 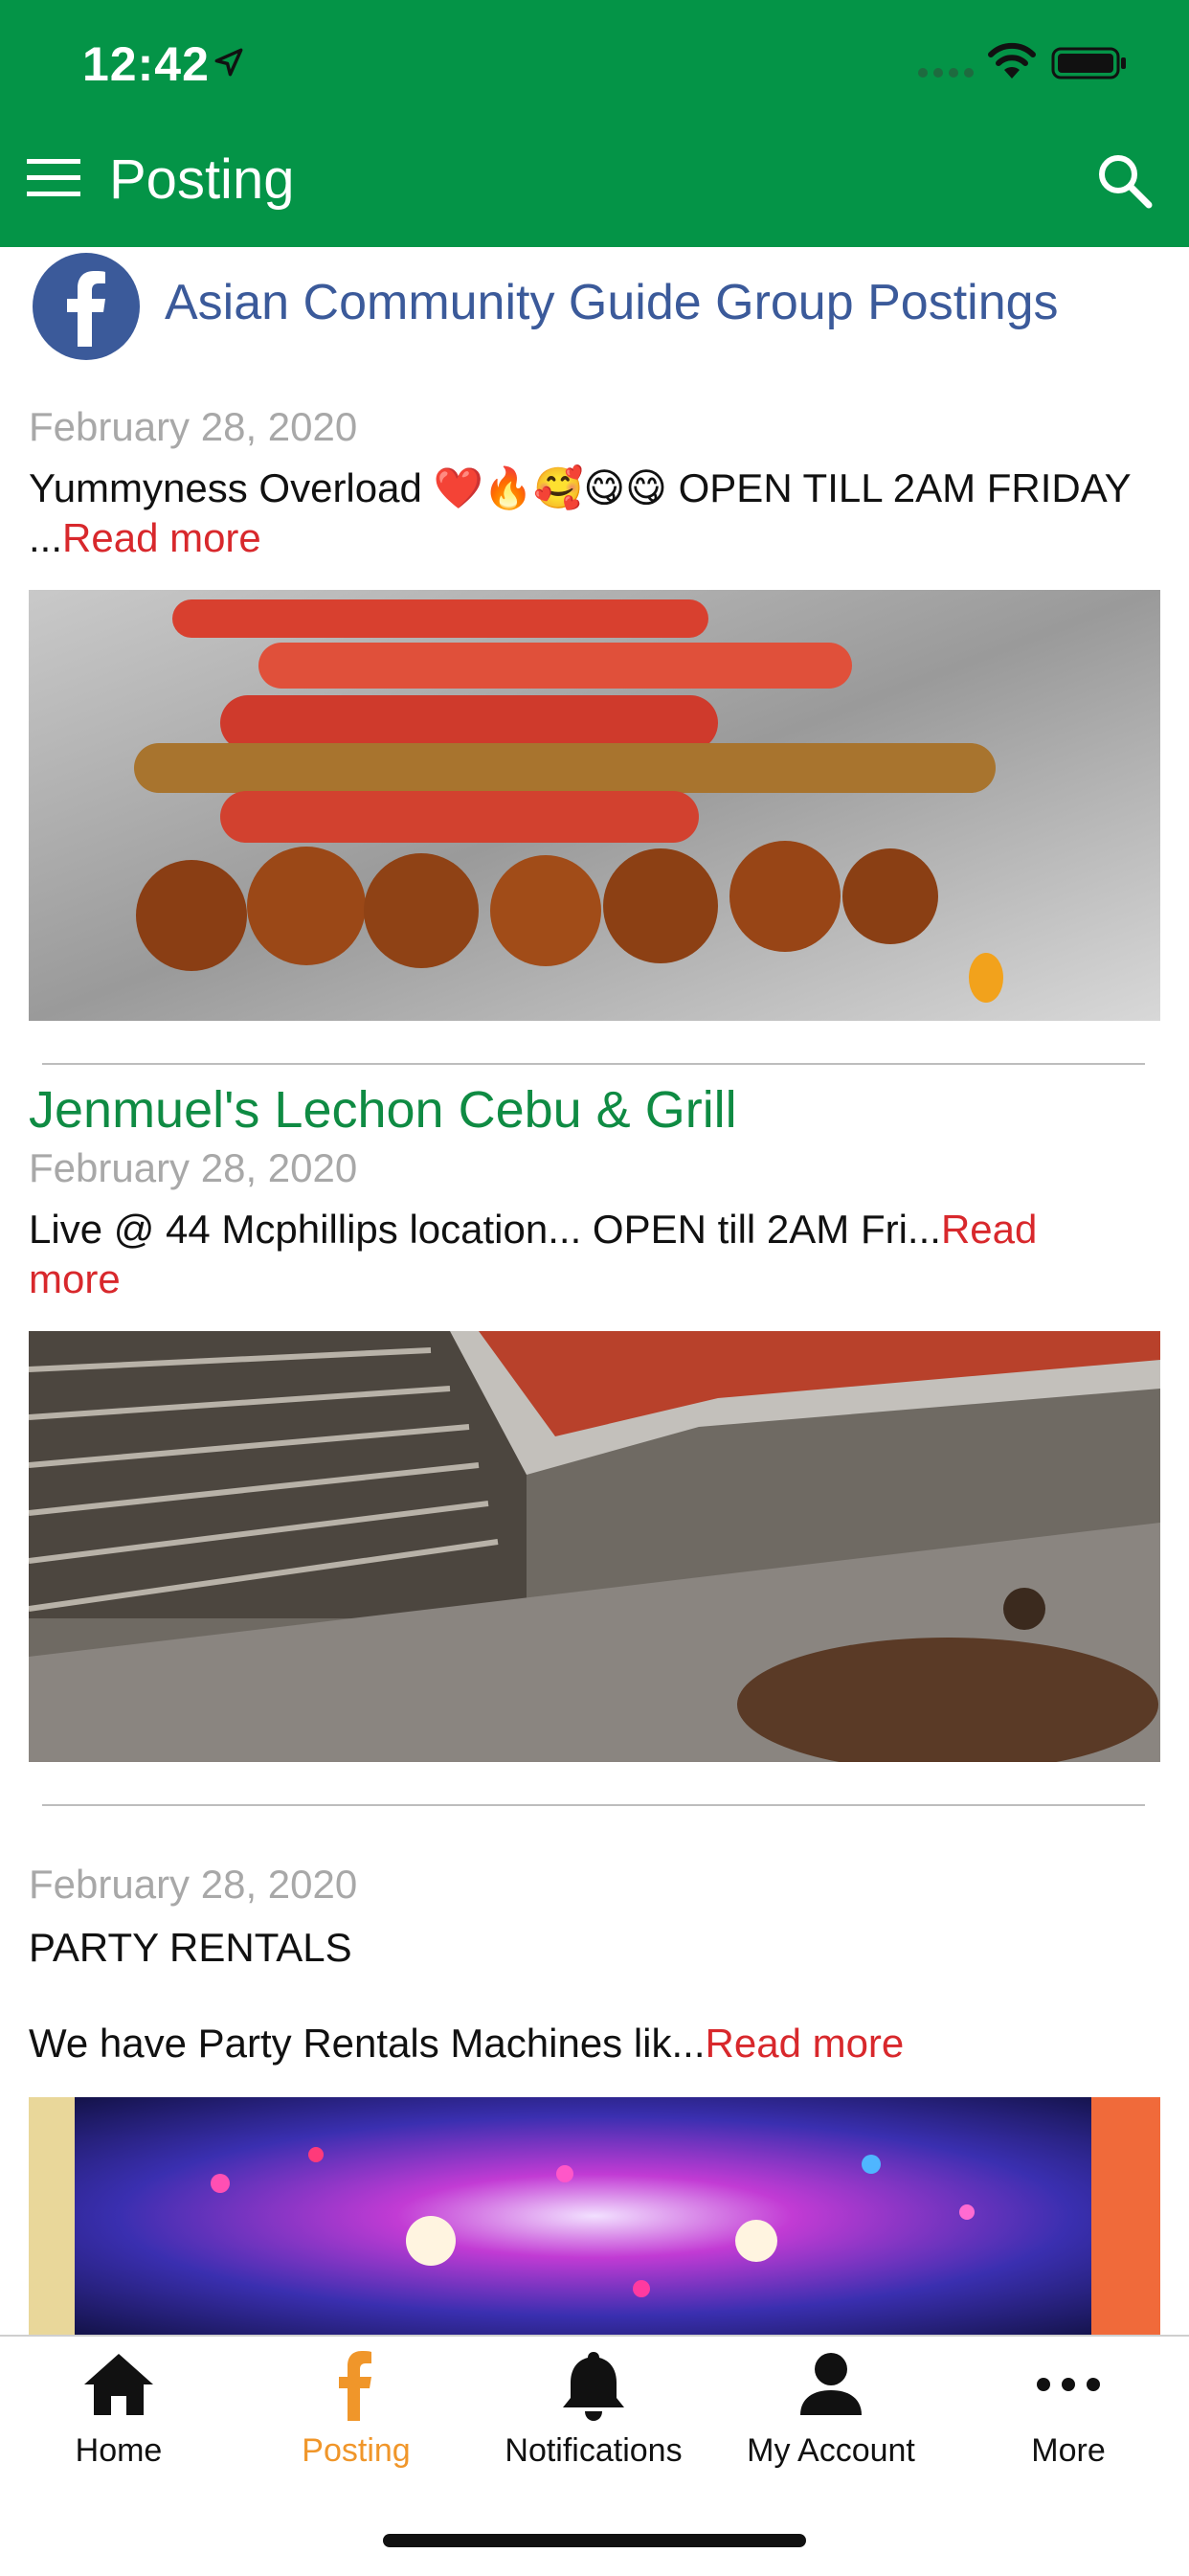 What do you see at coordinates (1068, 2418) in the screenshot?
I see `tab-more: More` at bounding box center [1068, 2418].